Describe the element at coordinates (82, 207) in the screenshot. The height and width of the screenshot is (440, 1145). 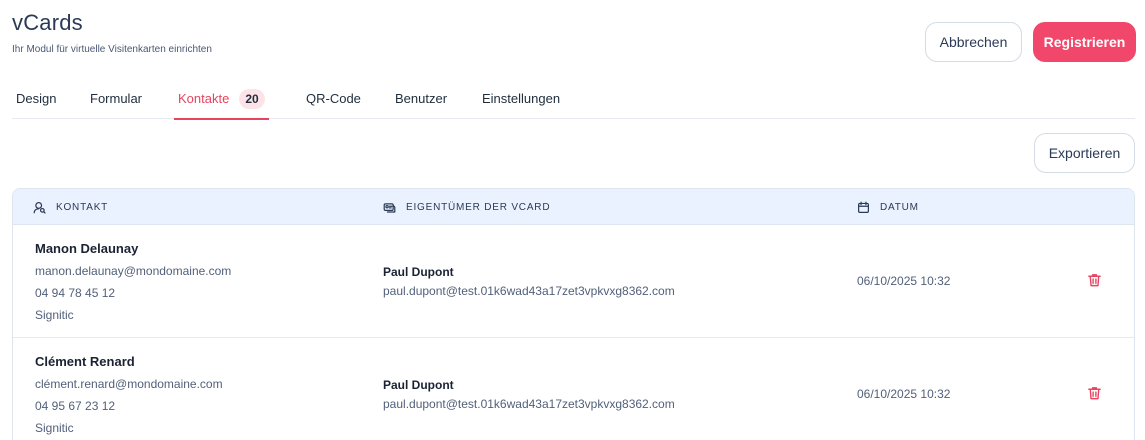
I see `column-label: KONTAKT` at that location.